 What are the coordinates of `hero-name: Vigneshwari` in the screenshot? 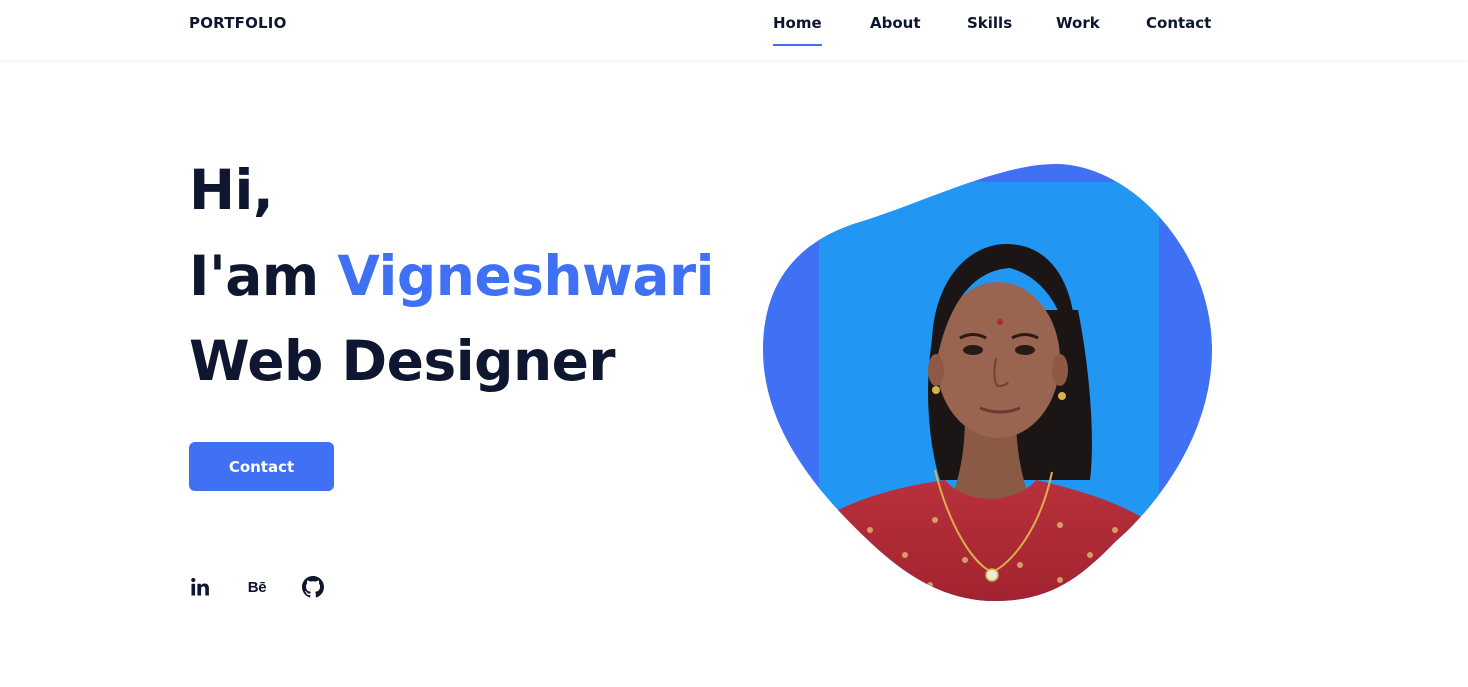 It's located at (525, 276).